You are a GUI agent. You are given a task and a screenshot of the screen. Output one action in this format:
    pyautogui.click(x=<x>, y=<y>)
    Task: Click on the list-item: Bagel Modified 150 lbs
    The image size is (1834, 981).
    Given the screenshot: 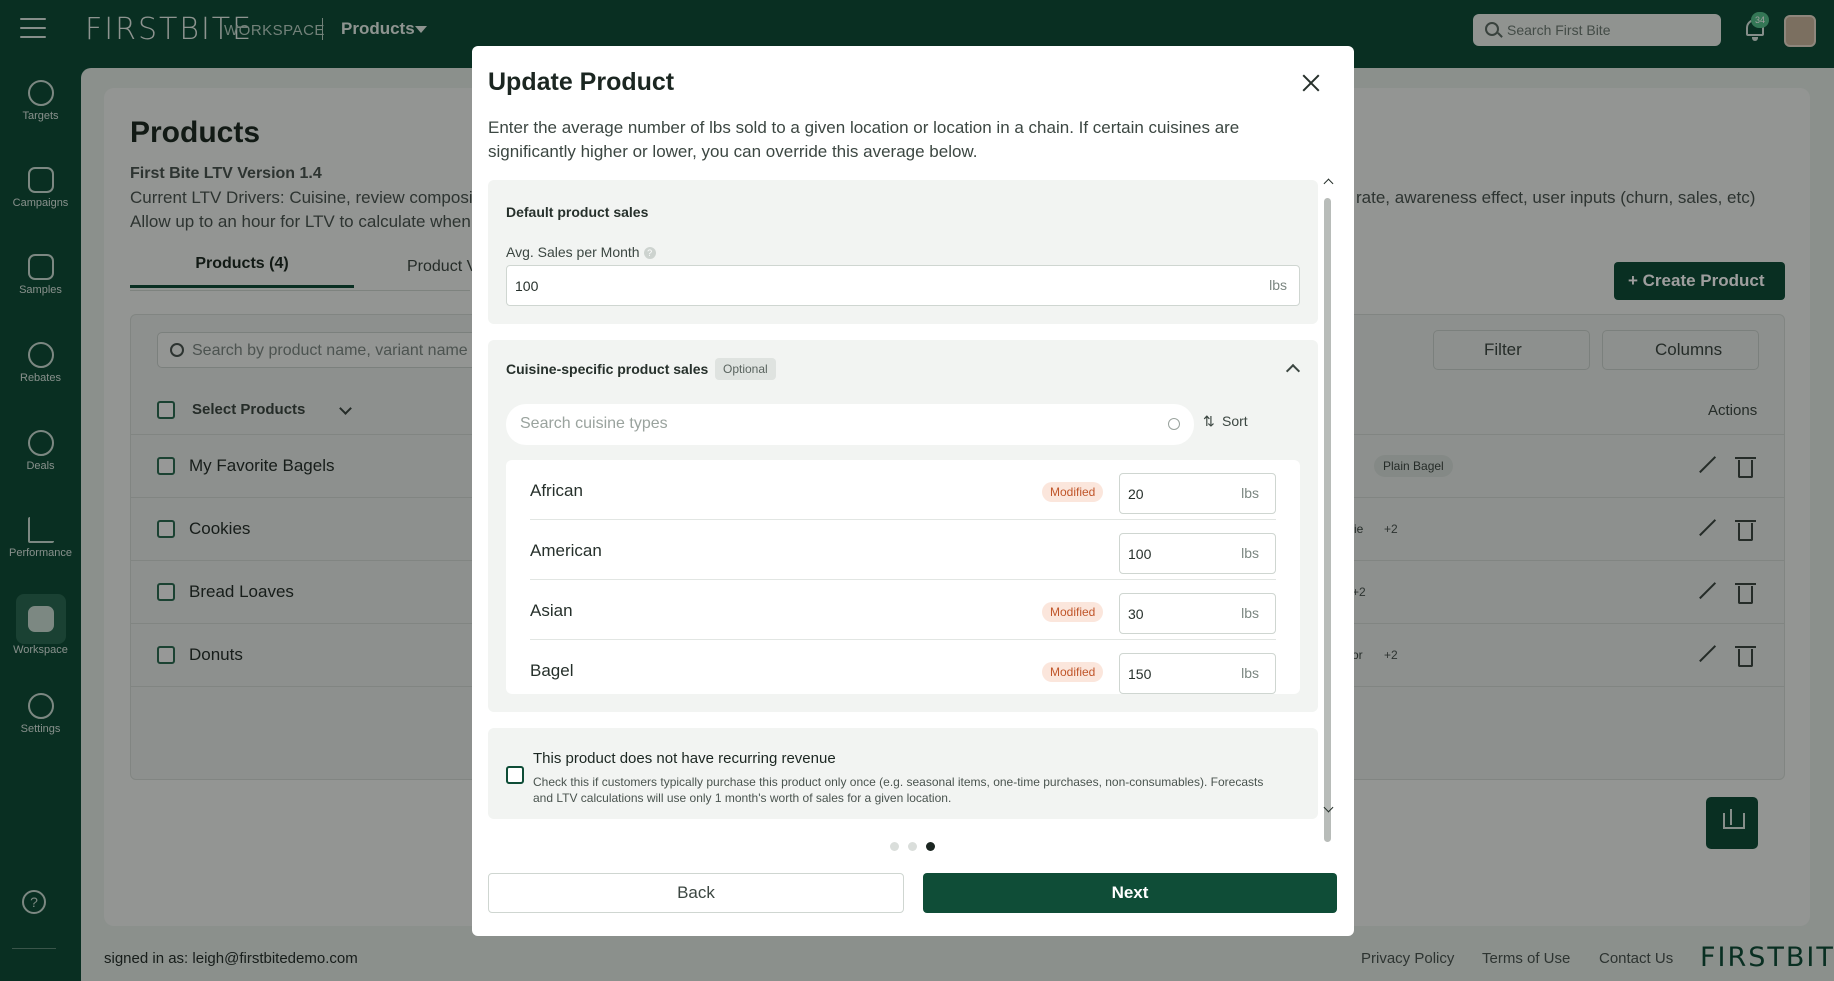 What is the action you would take?
    pyautogui.click(x=903, y=667)
    